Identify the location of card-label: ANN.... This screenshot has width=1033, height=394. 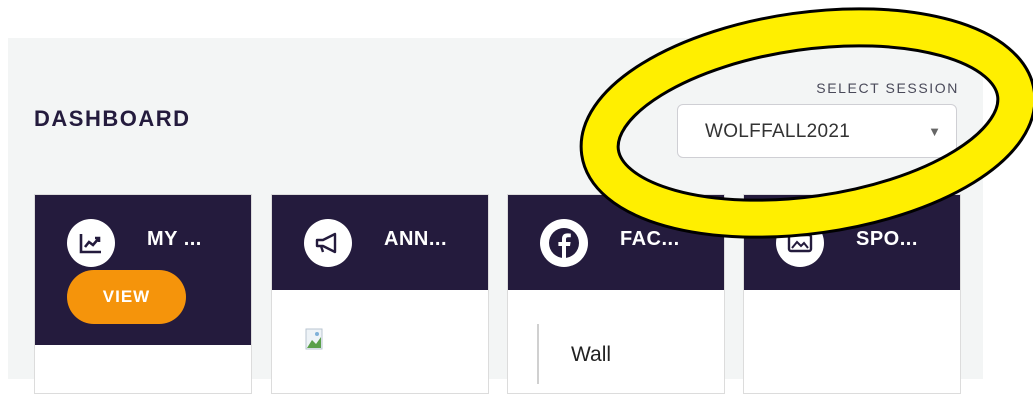
(415, 239).